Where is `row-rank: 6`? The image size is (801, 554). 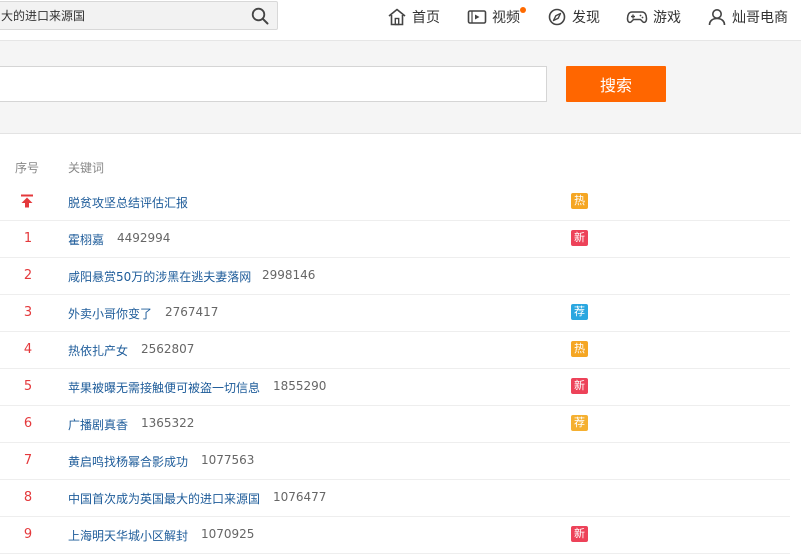 row-rank: 6 is located at coordinates (28, 423).